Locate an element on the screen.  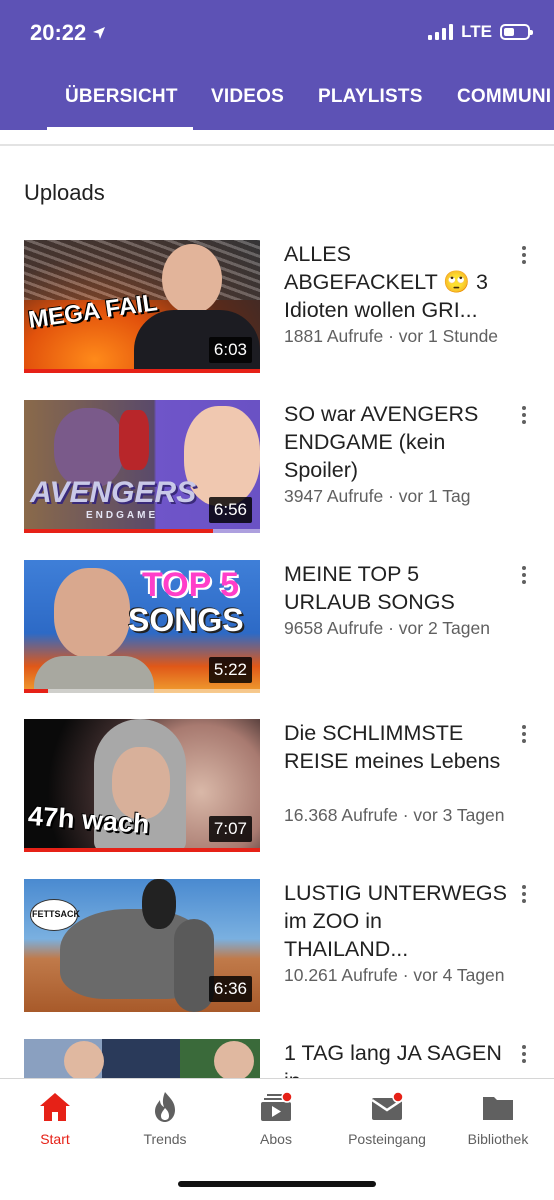
video-thumbnail: AVENGERS ENDGAME 6:56 is located at coordinates (142, 466).